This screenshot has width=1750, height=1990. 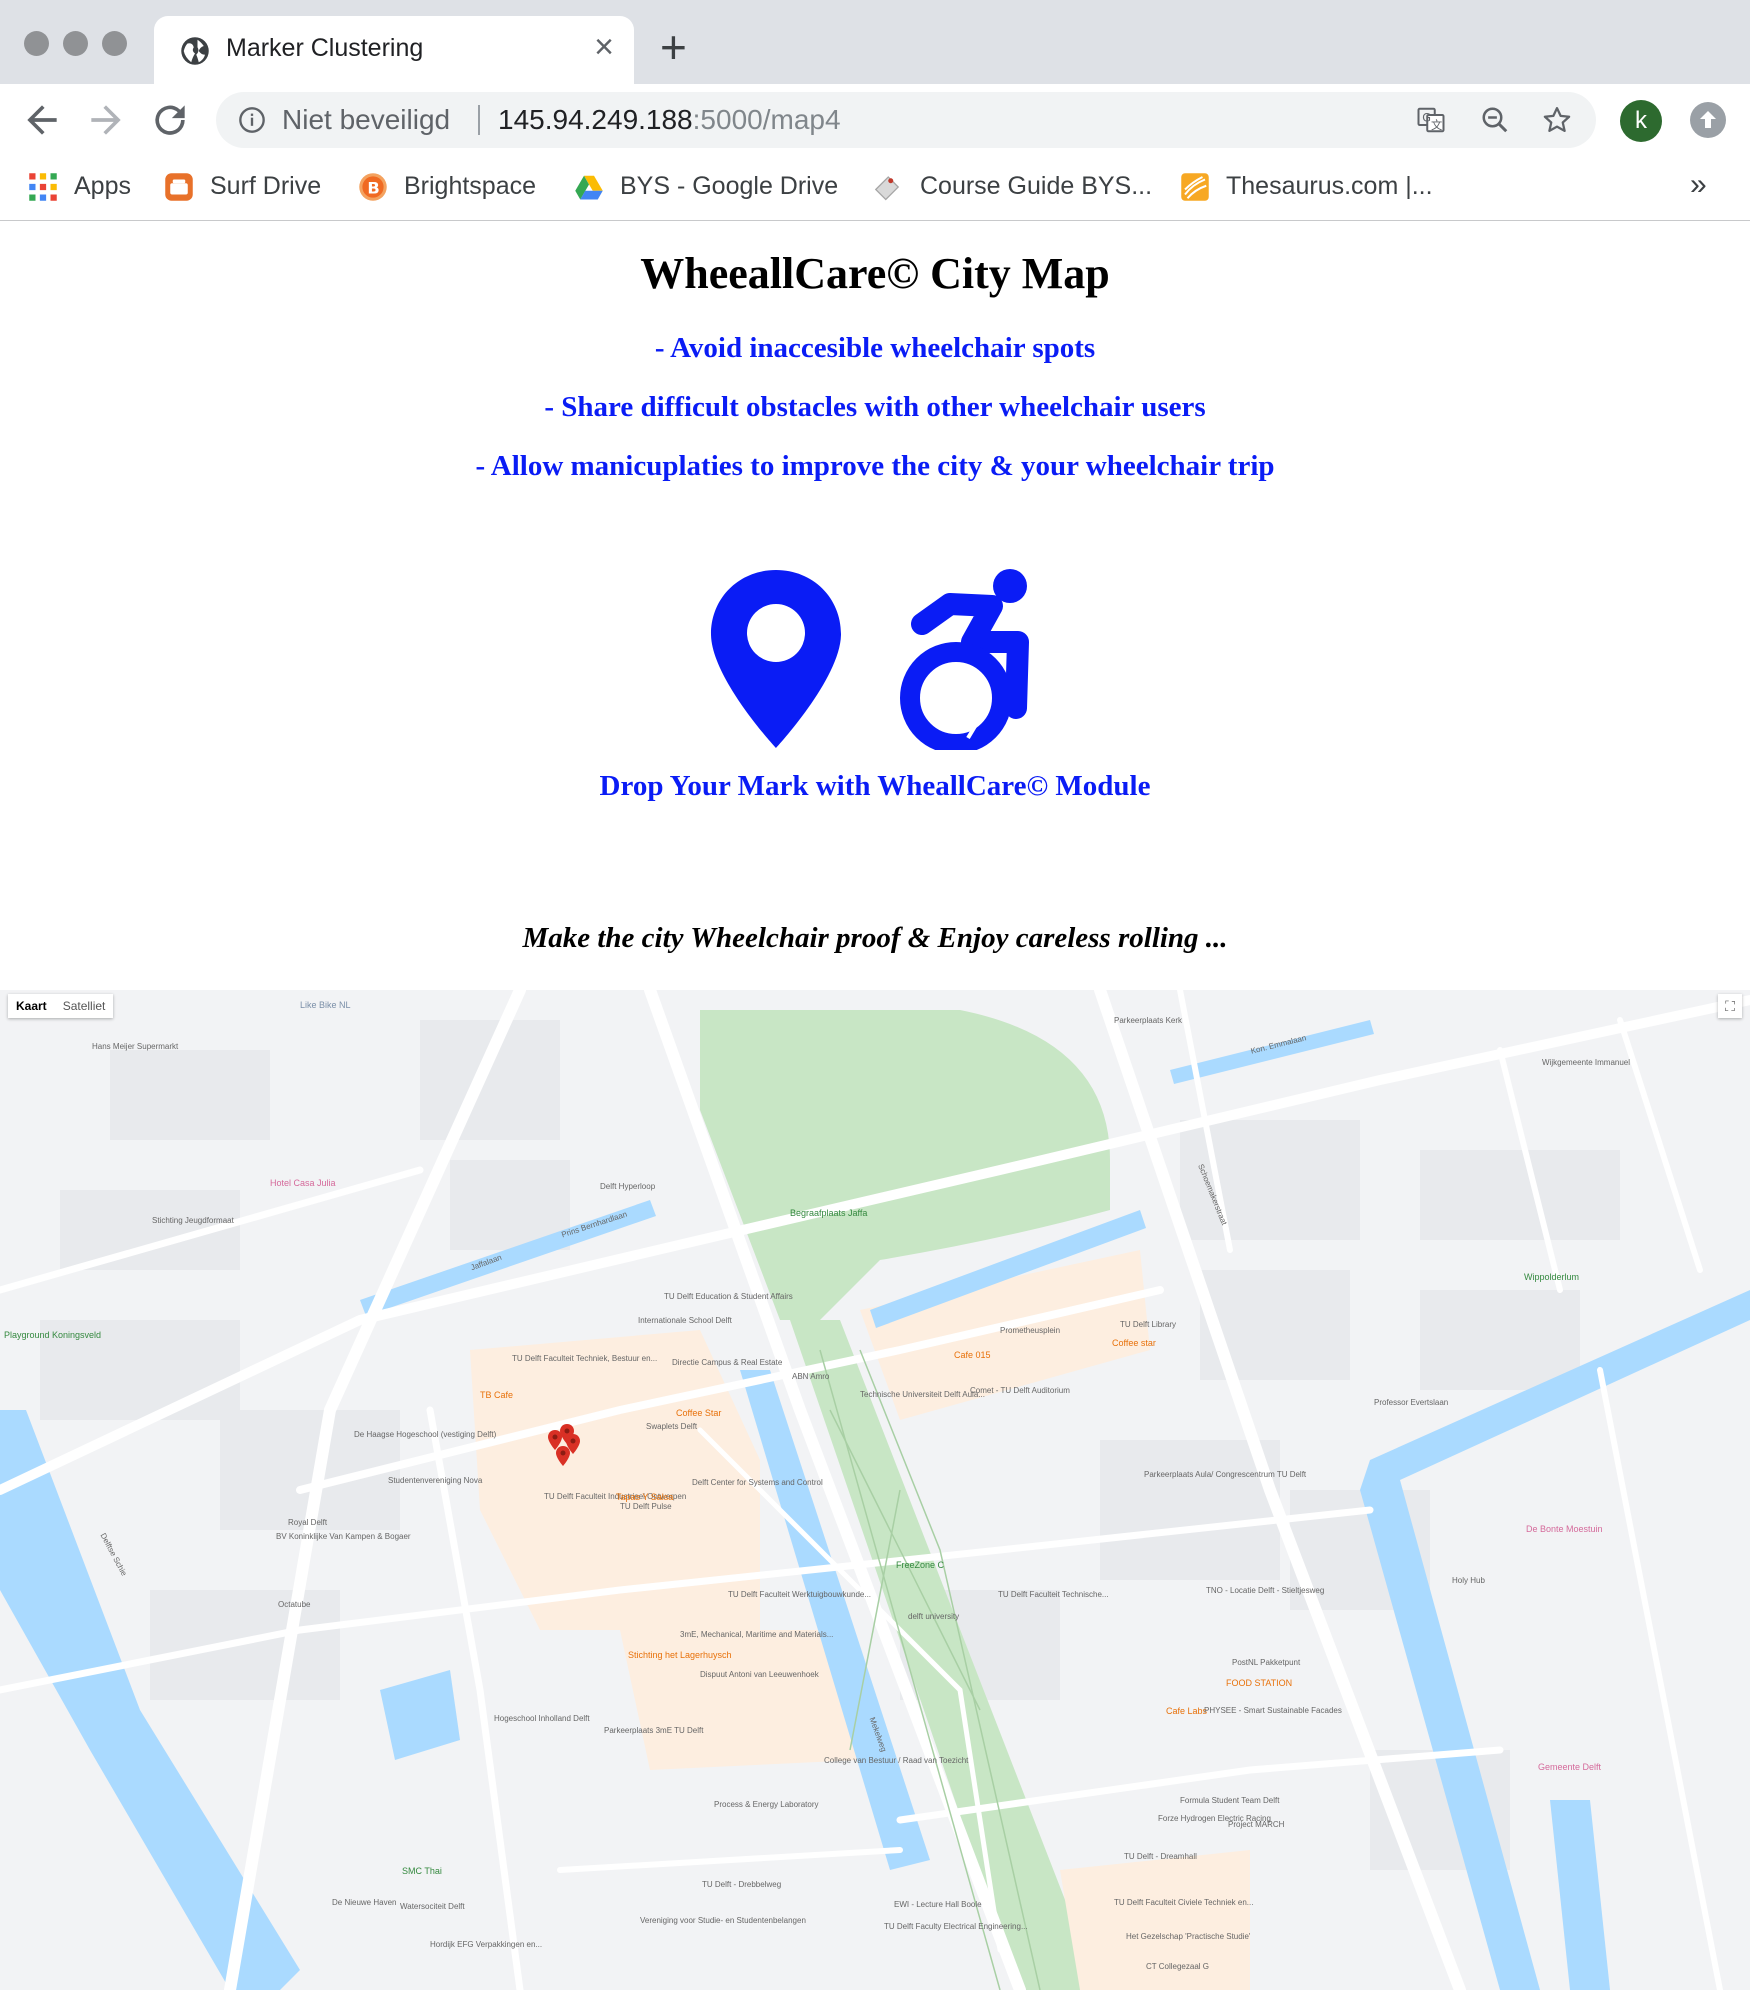 I want to click on map-poi: Hotel Casa Julia, so click(x=303, y=1183).